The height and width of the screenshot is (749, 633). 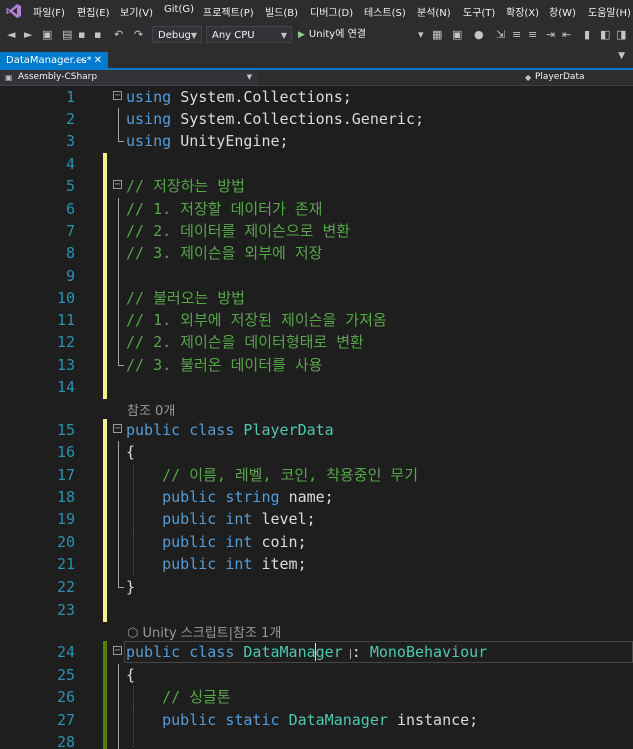 I want to click on browse-icon: ▣, so click(x=457, y=35).